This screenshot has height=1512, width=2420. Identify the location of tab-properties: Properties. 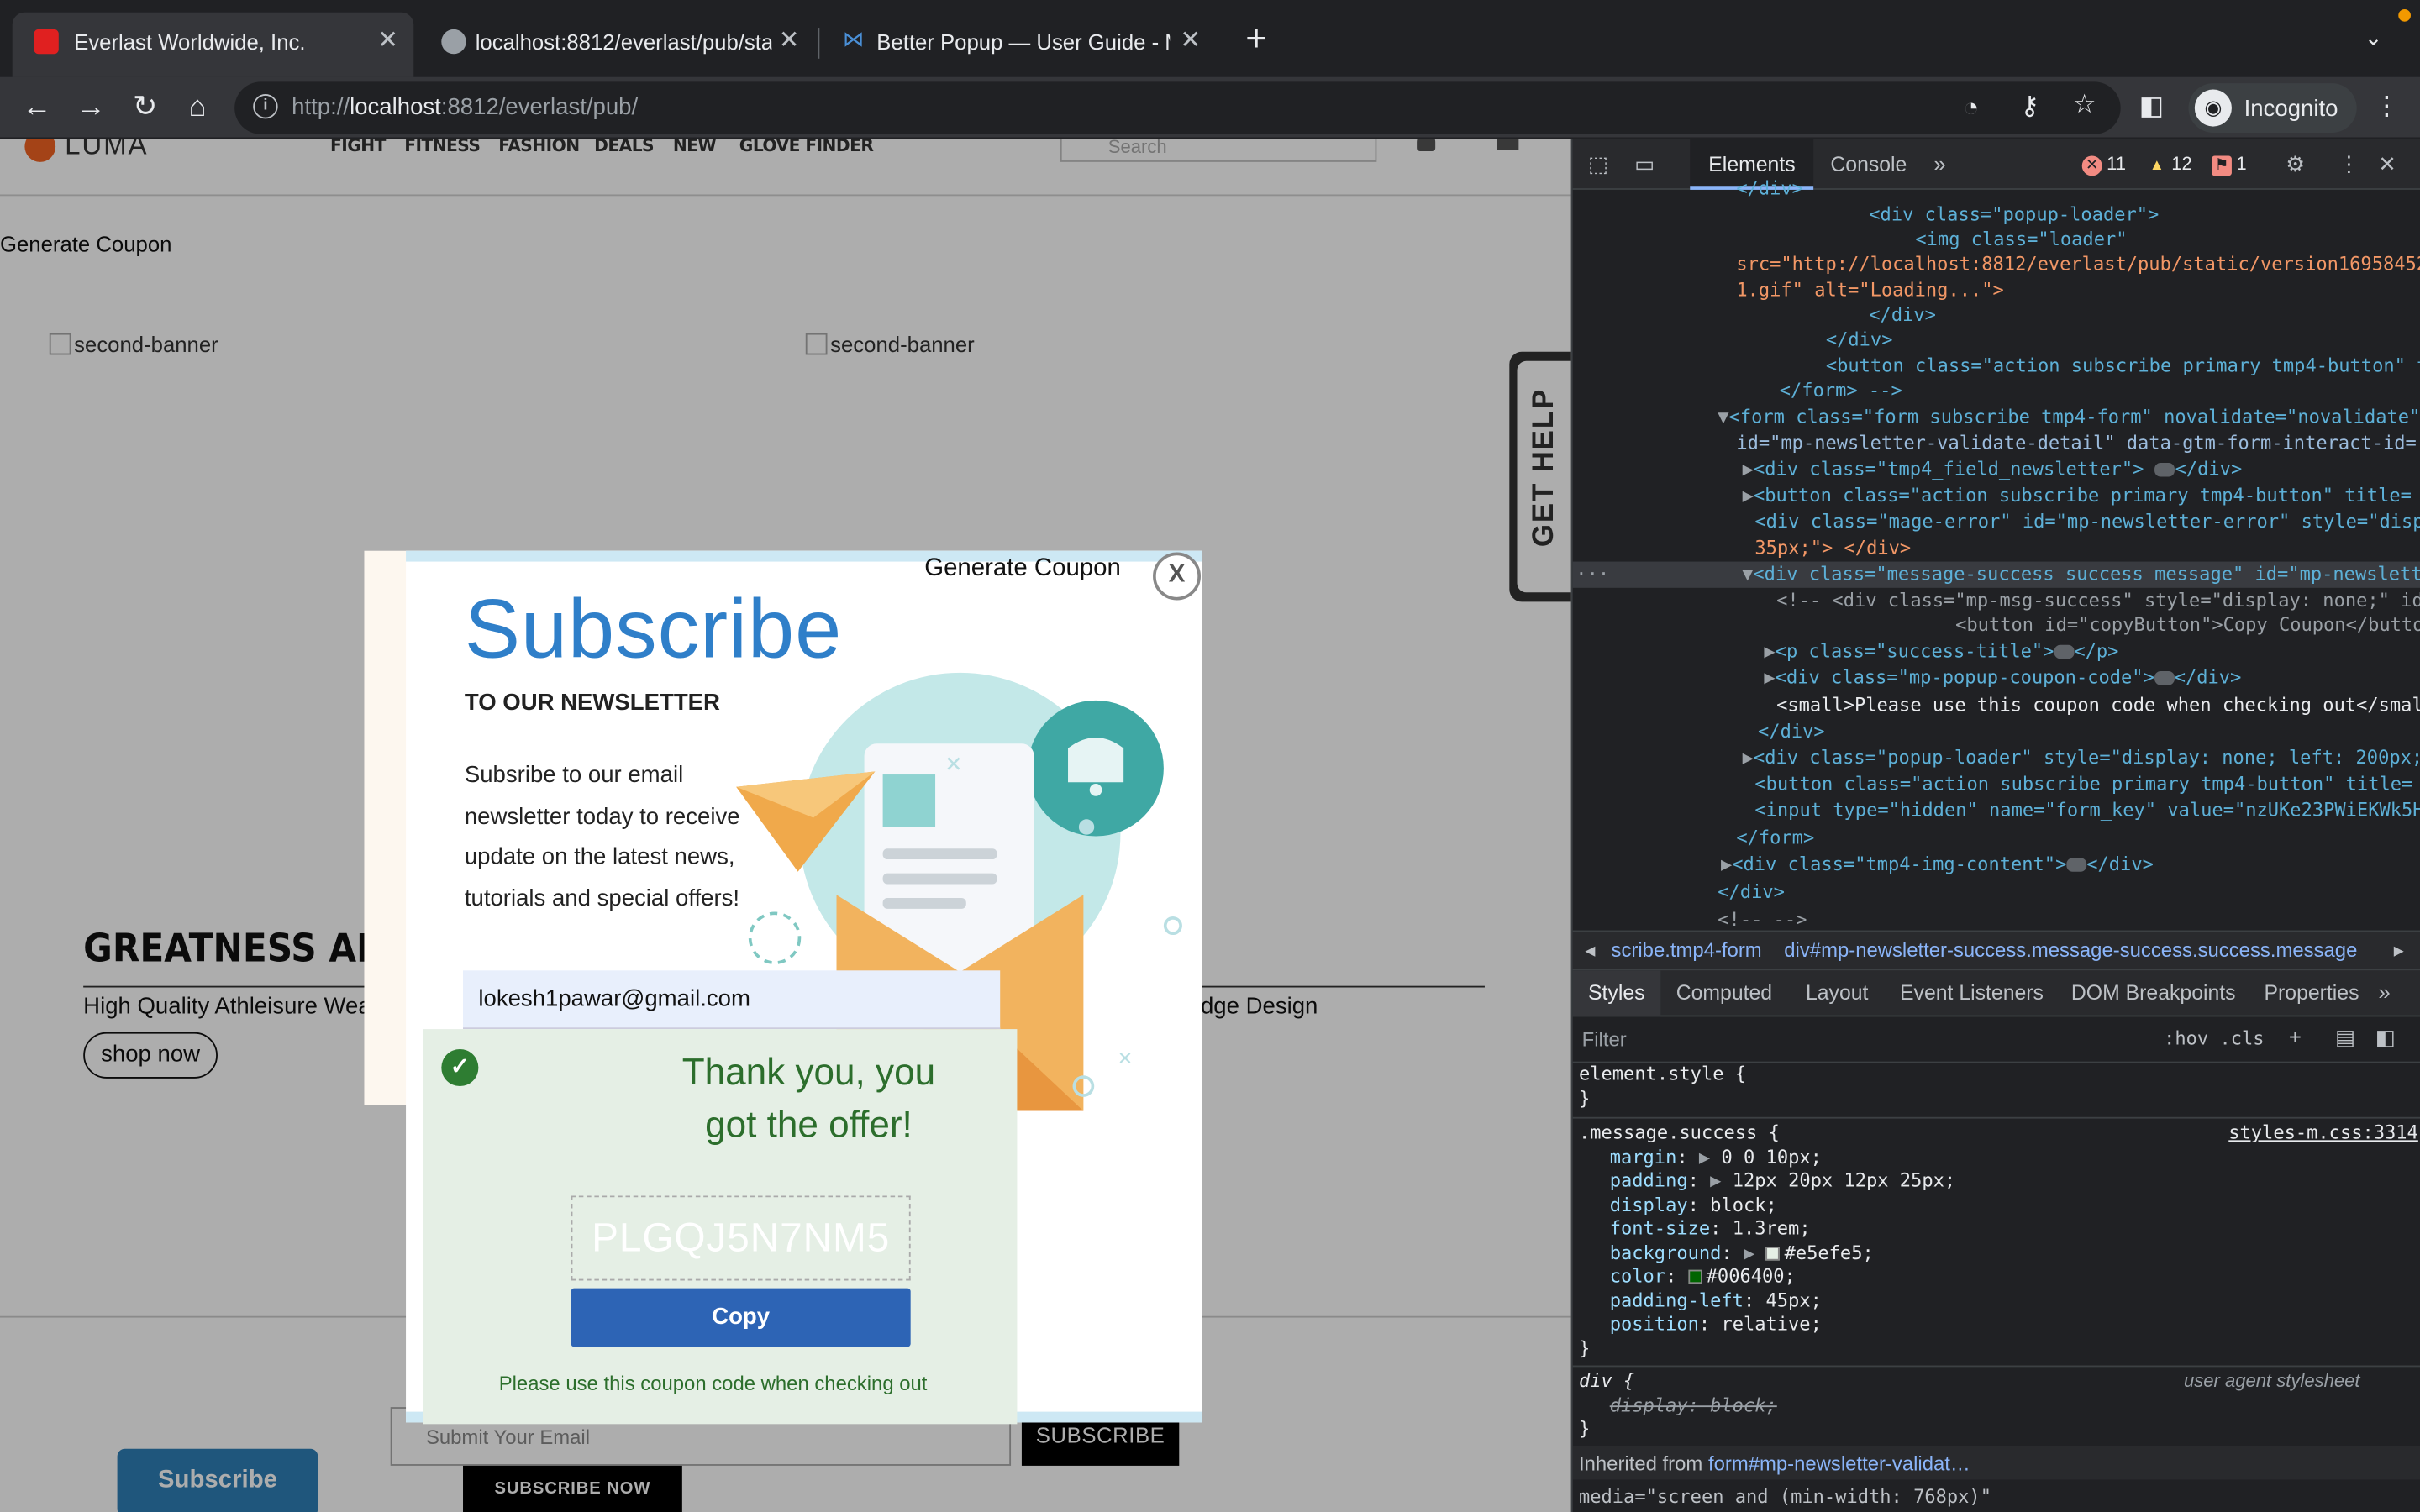
(2311, 993).